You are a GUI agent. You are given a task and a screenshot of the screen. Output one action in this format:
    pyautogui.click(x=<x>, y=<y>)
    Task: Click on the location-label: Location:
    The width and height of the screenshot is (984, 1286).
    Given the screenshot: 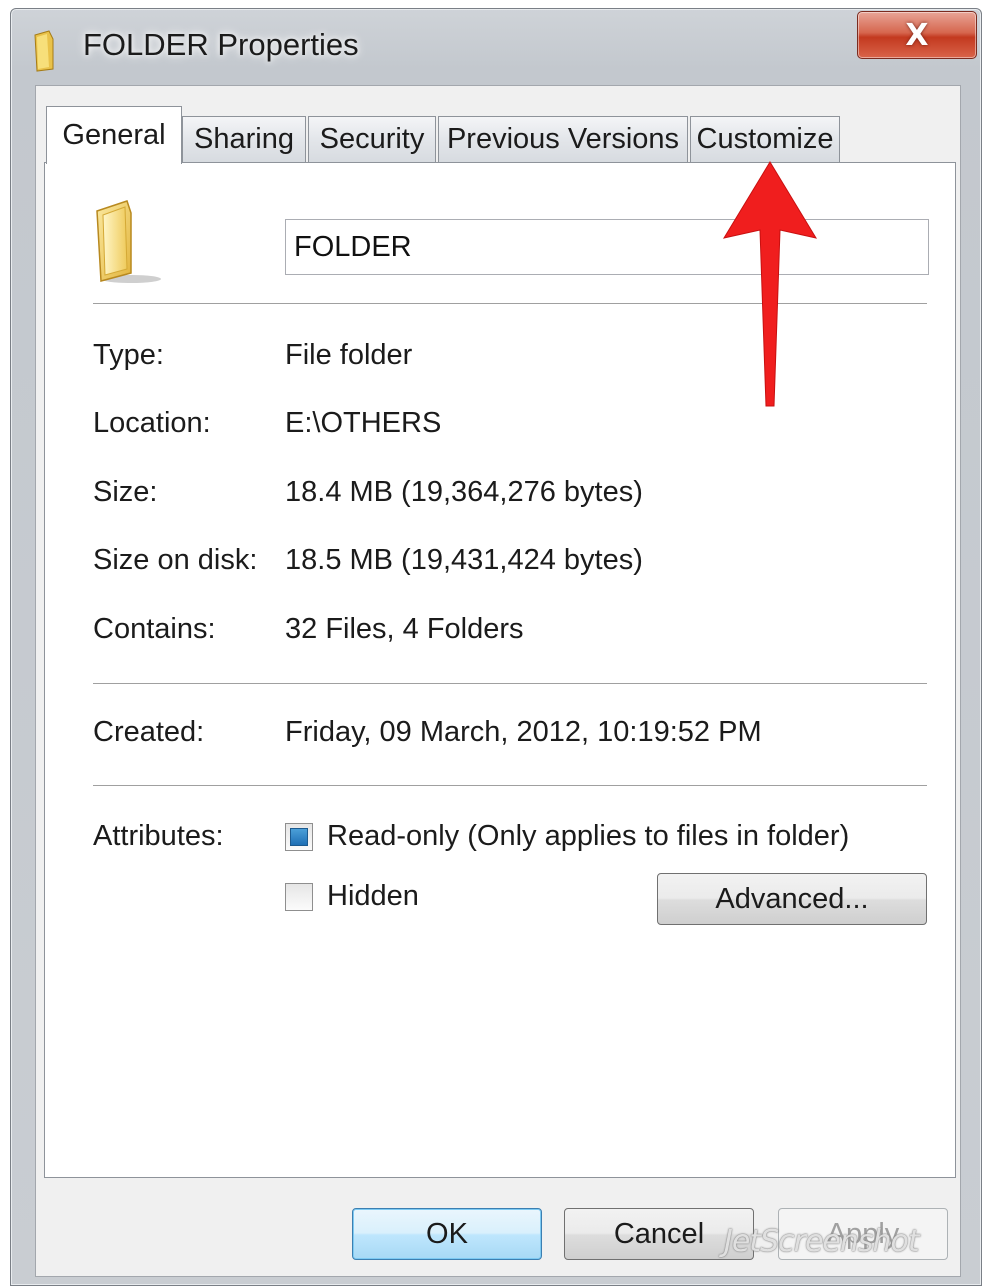 What is the action you would take?
    pyautogui.click(x=152, y=423)
    